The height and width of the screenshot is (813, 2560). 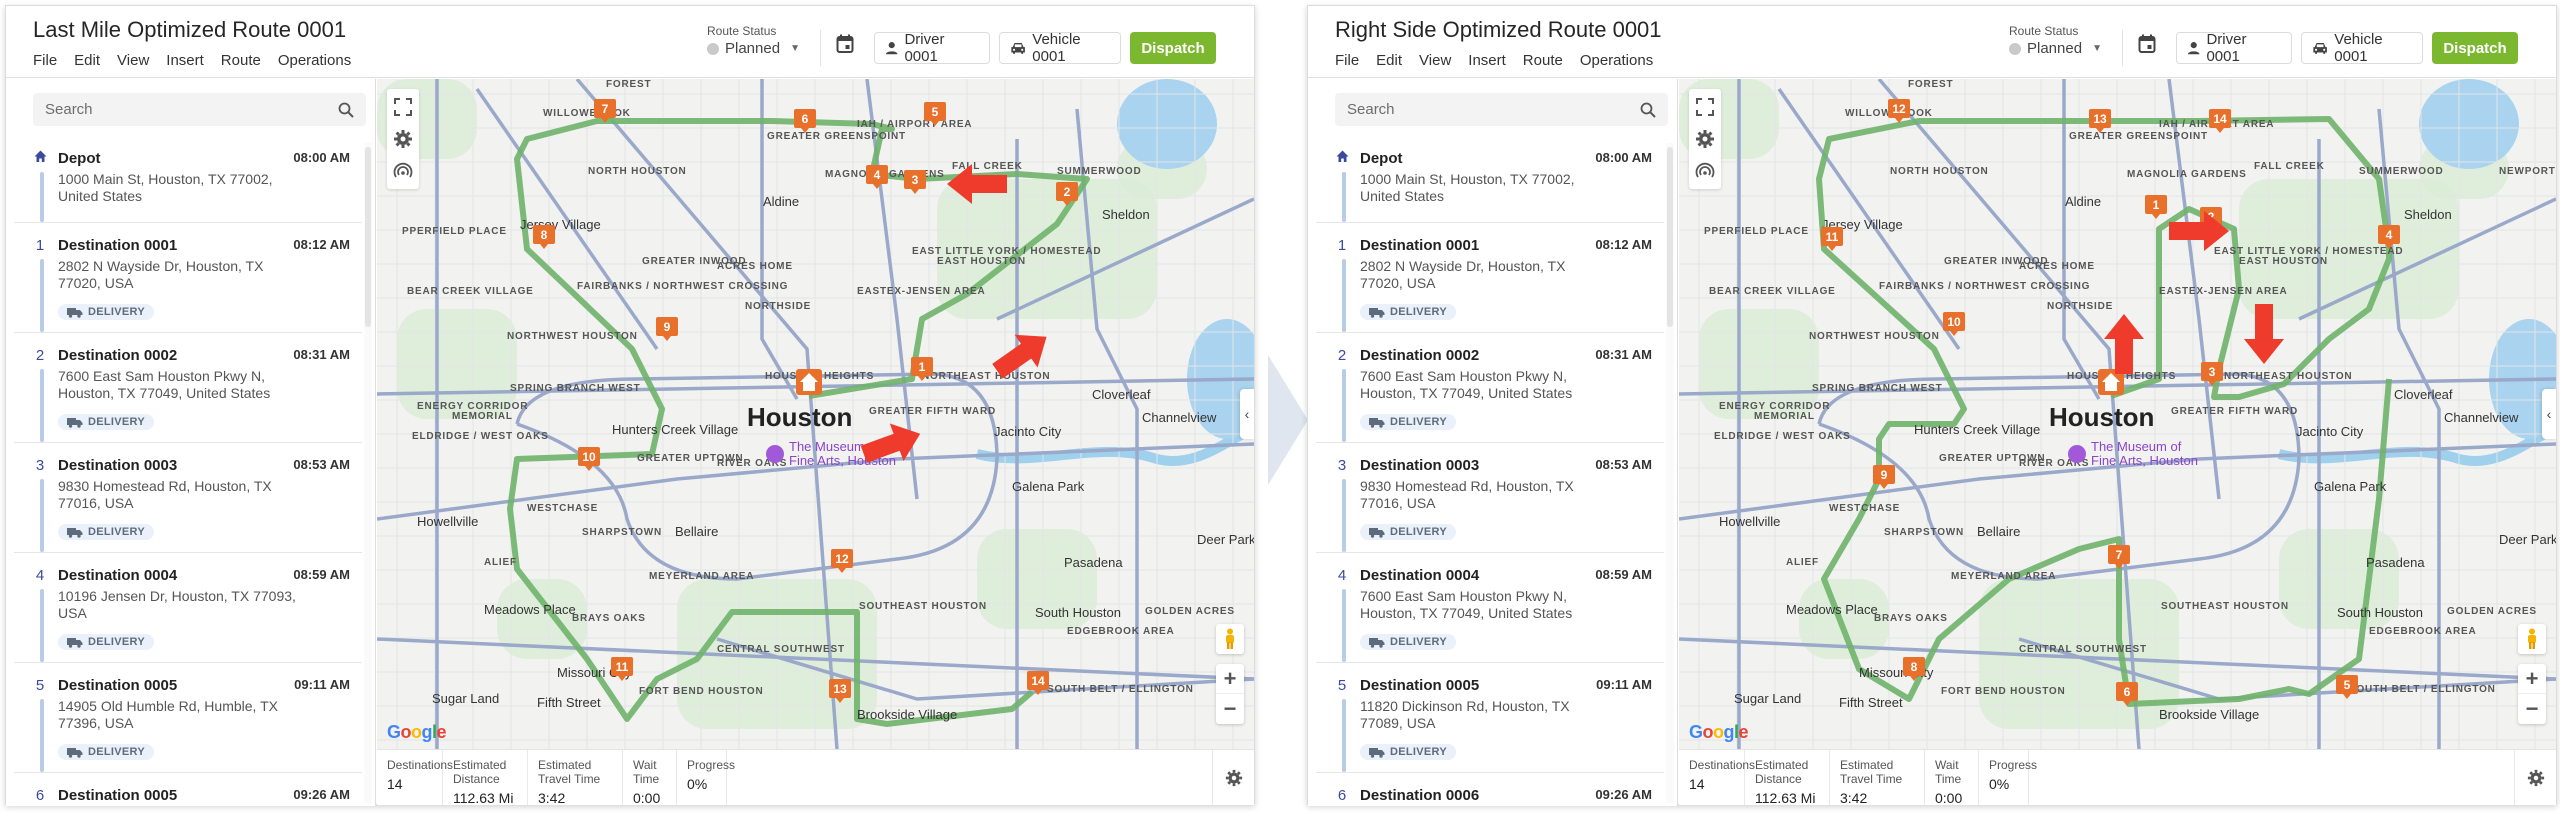 What do you see at coordinates (321, 574) in the screenshot?
I see `stop-time: 08:59 AM` at bounding box center [321, 574].